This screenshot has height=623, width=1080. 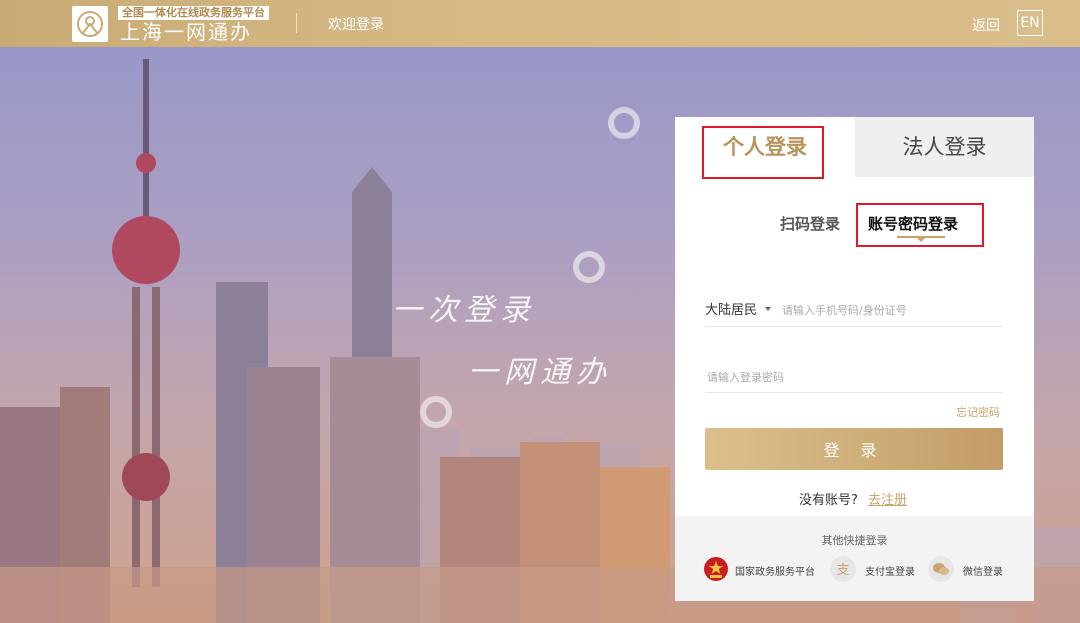 What do you see at coordinates (716, 569) in the screenshot?
I see `national-emblem-icon` at bounding box center [716, 569].